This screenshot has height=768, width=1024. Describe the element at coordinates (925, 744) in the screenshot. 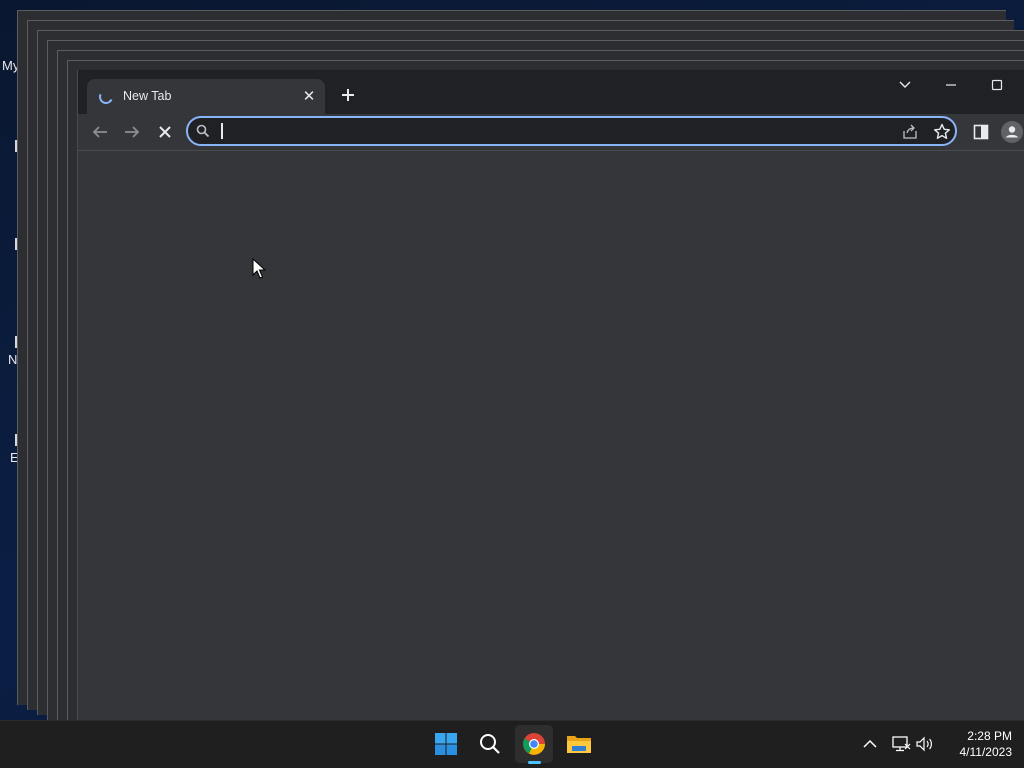

I see `volume-icon` at that location.